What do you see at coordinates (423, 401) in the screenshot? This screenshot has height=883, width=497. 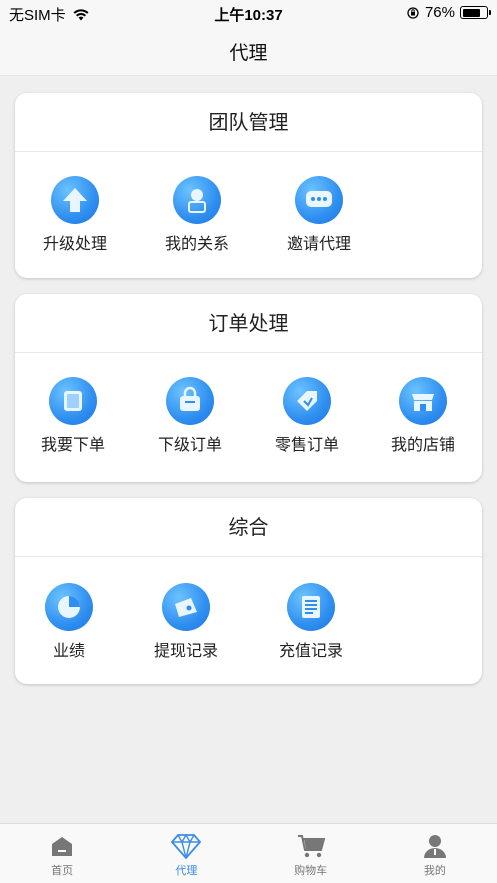 I see `my-store-icon` at bounding box center [423, 401].